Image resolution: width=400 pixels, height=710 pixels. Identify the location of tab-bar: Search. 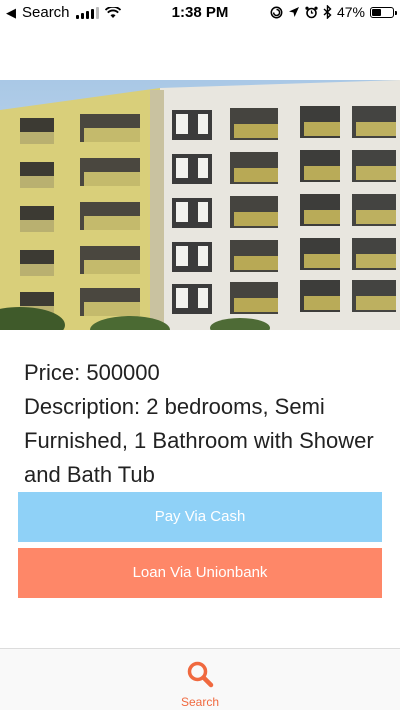
(200, 679).